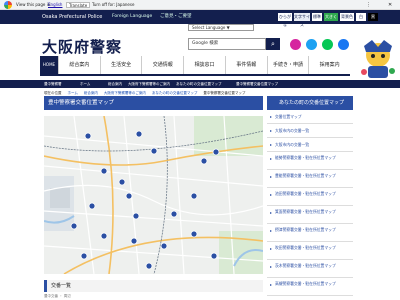  Describe the element at coordinates (72, 17) in the screenshot. I see `police-name-link: Osaka Prefectural Police` at that location.